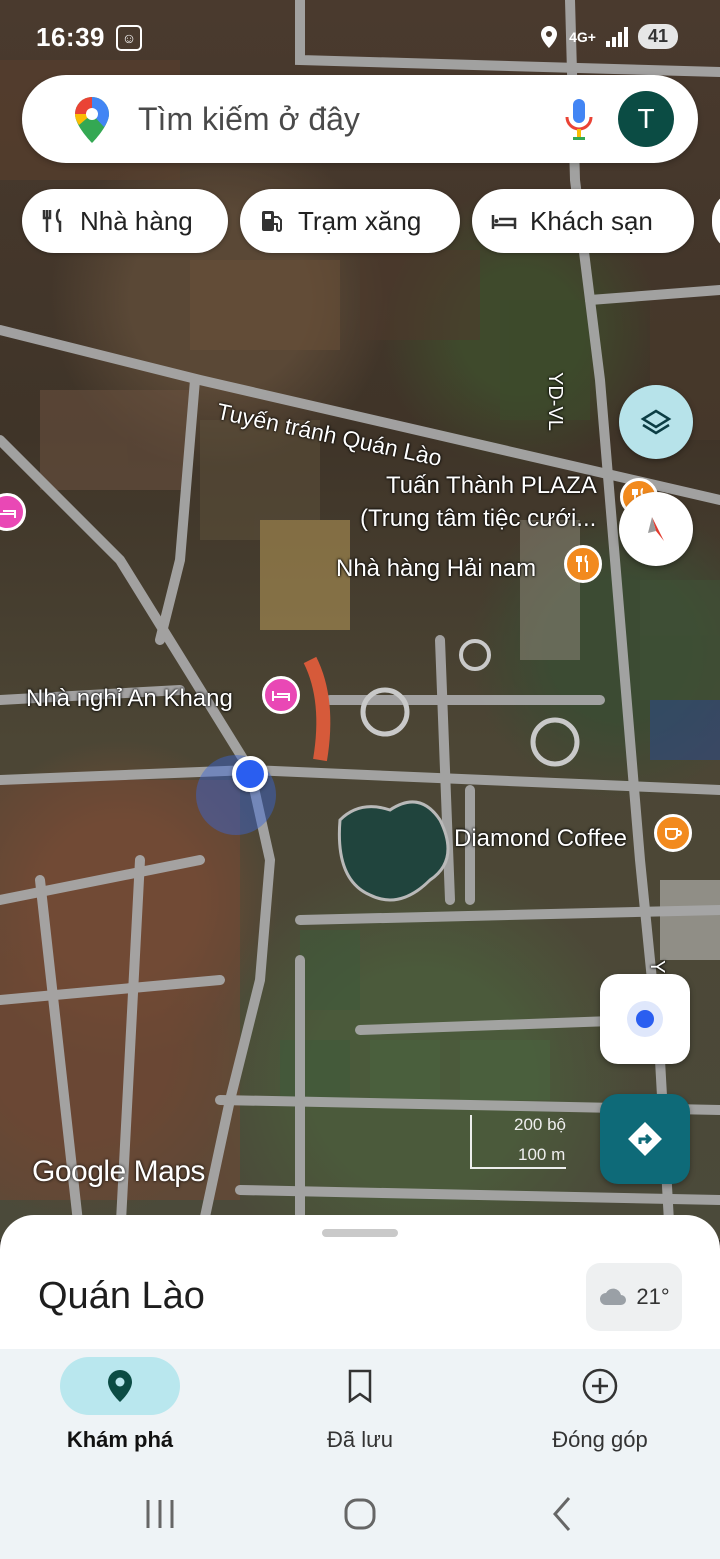  What do you see at coordinates (549, 36) in the screenshot?
I see `location-status-icon` at bounding box center [549, 36].